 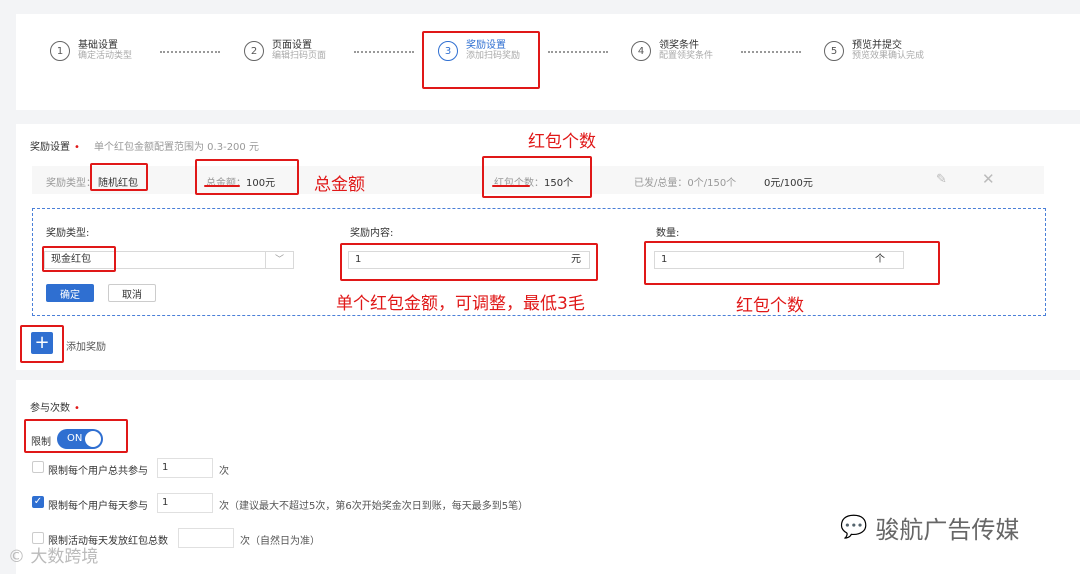 I want to click on watermark-right: 💬 骏航广告传媒, so click(x=929, y=527).